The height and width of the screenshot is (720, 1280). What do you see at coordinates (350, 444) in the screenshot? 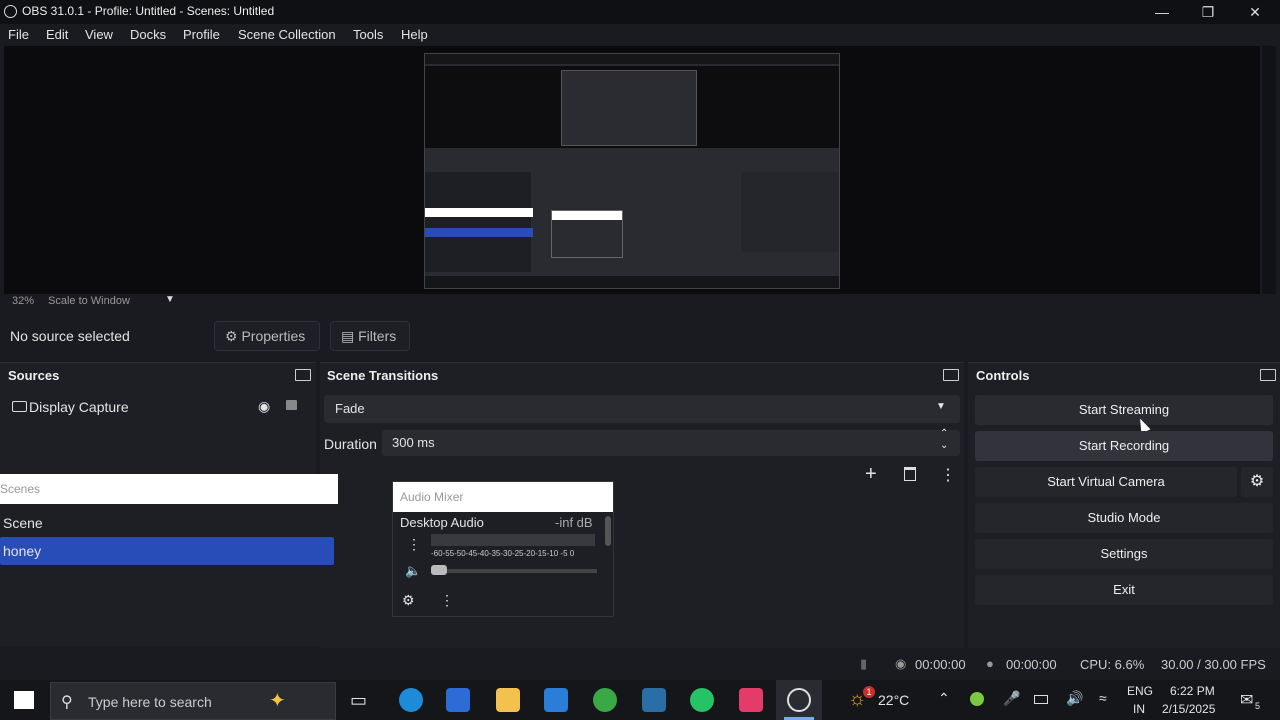
I see `duration-label: Duration` at bounding box center [350, 444].